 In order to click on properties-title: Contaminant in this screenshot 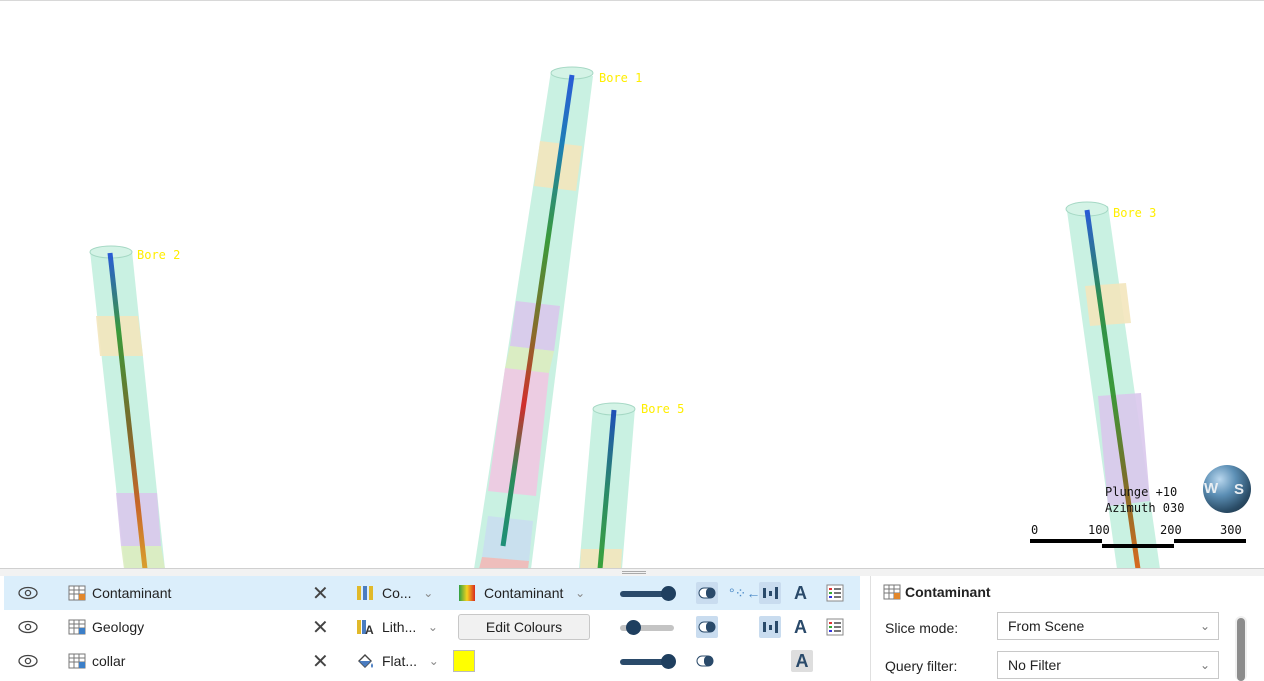, I will do `click(937, 592)`.